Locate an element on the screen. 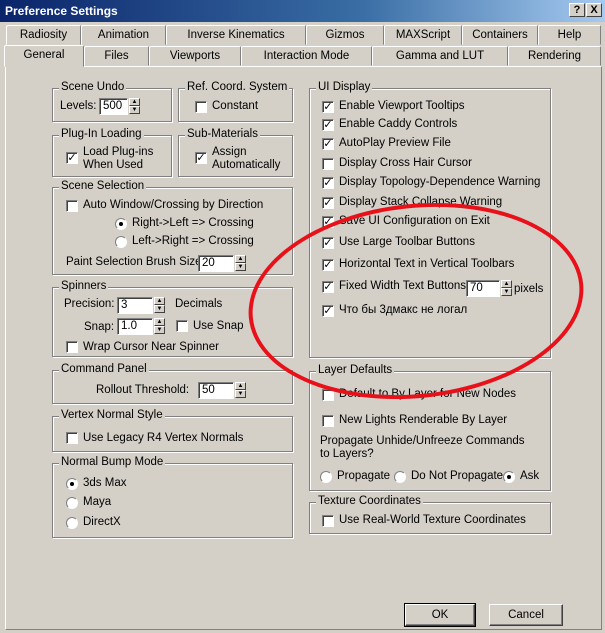 The image size is (605, 633). large-toolbar-label: Use Large Toolbar Buttons is located at coordinates (407, 242).